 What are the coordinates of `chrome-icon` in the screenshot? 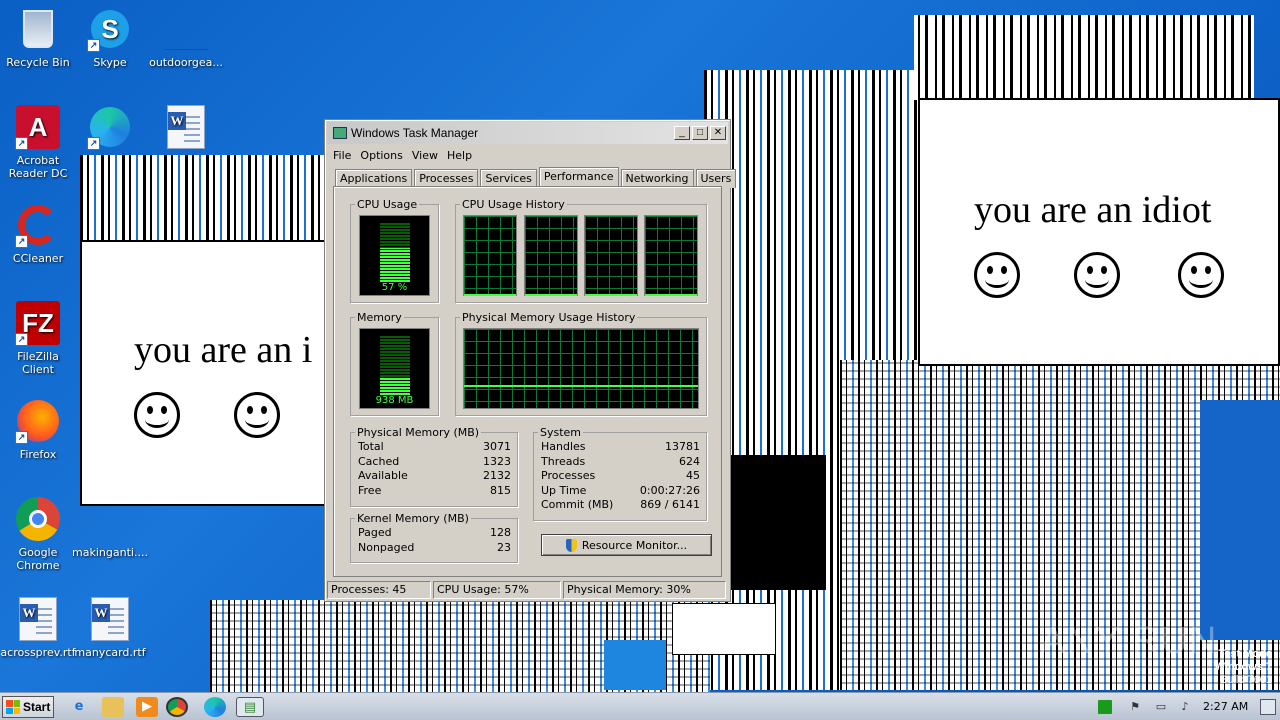 It's located at (38, 519).